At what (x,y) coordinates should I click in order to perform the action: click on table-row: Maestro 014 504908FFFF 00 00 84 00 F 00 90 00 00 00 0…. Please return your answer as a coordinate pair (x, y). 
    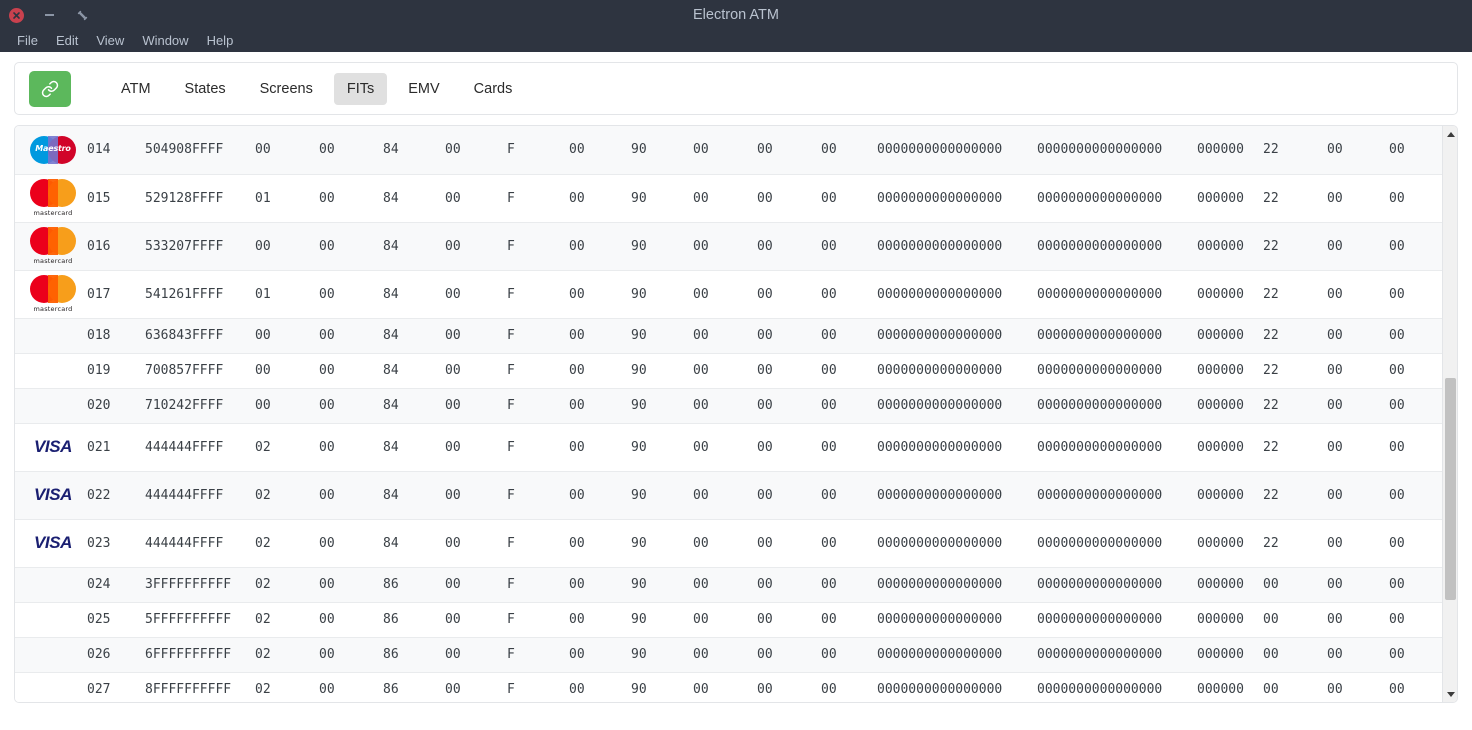
    Looking at the image, I should click on (730, 150).